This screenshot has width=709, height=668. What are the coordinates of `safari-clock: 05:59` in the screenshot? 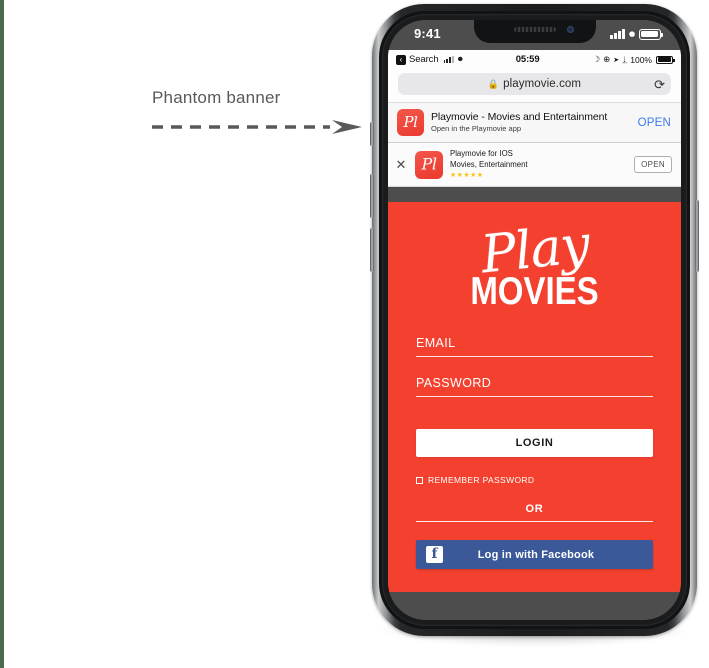 It's located at (527, 59).